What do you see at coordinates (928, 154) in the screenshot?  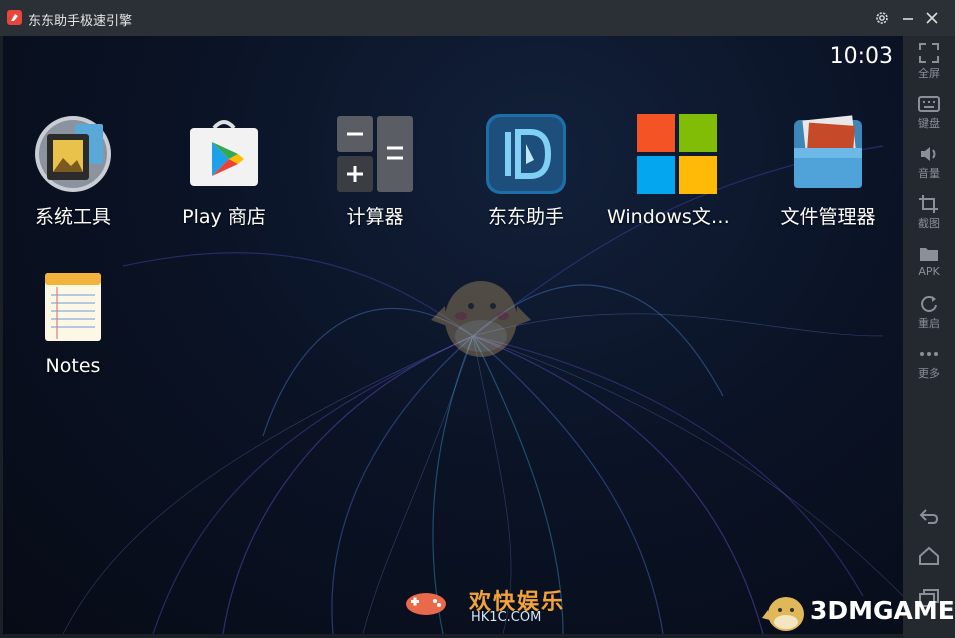 I see `volume-icon` at bounding box center [928, 154].